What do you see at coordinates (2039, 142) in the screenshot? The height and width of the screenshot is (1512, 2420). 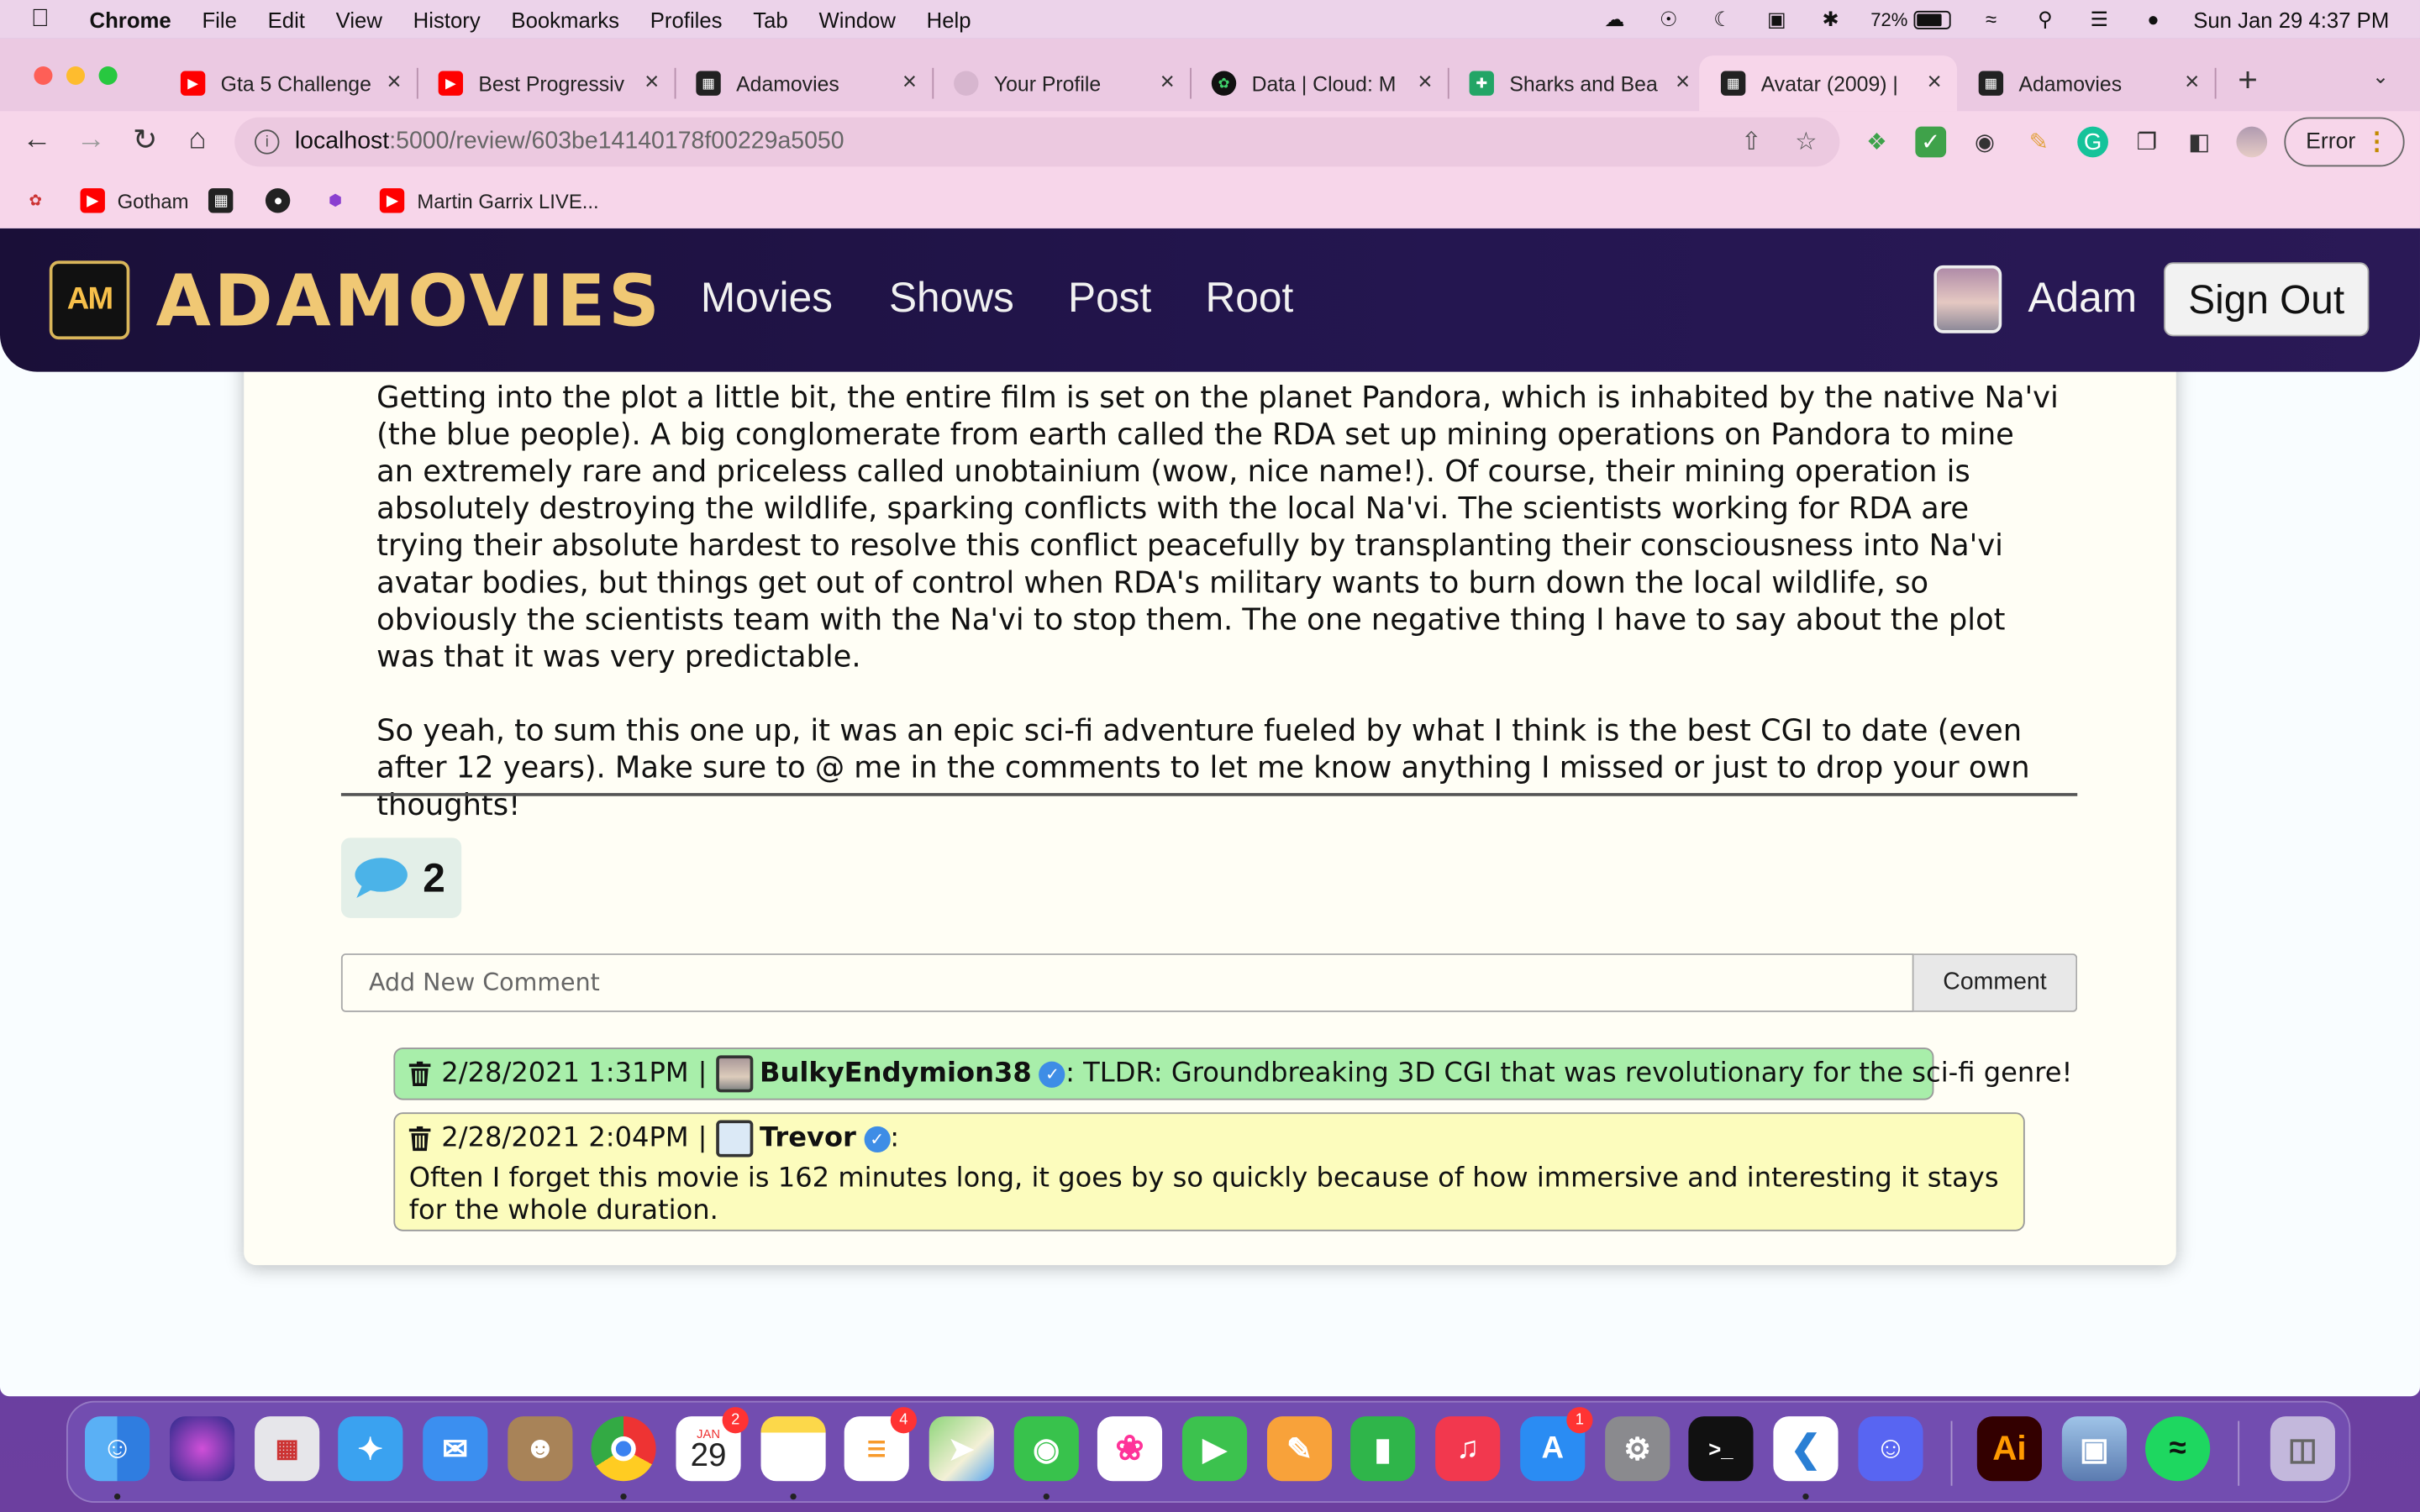 I see `notes-extension-icon: ✎` at bounding box center [2039, 142].